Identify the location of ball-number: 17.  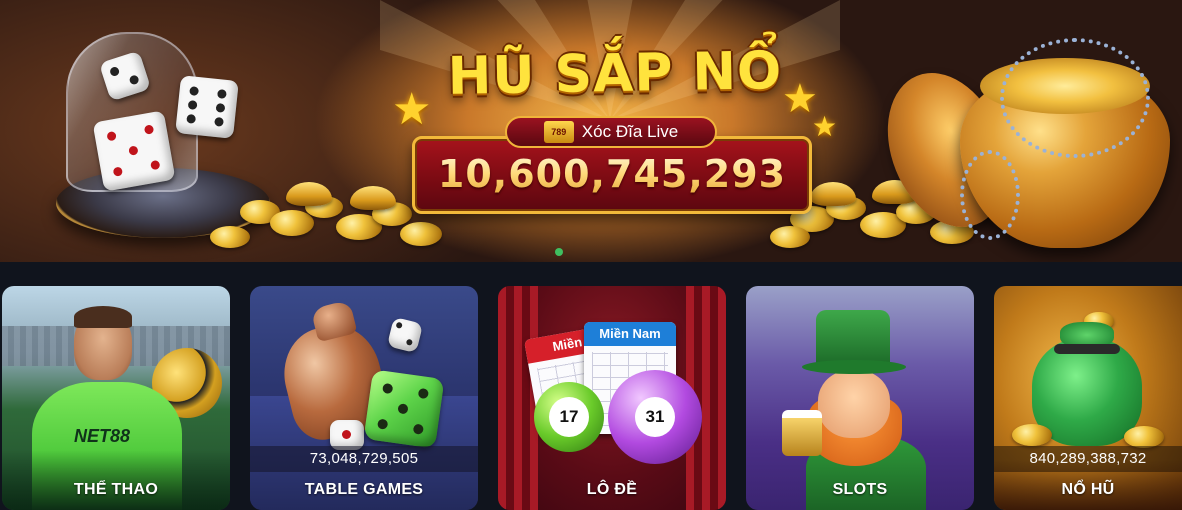
(569, 417).